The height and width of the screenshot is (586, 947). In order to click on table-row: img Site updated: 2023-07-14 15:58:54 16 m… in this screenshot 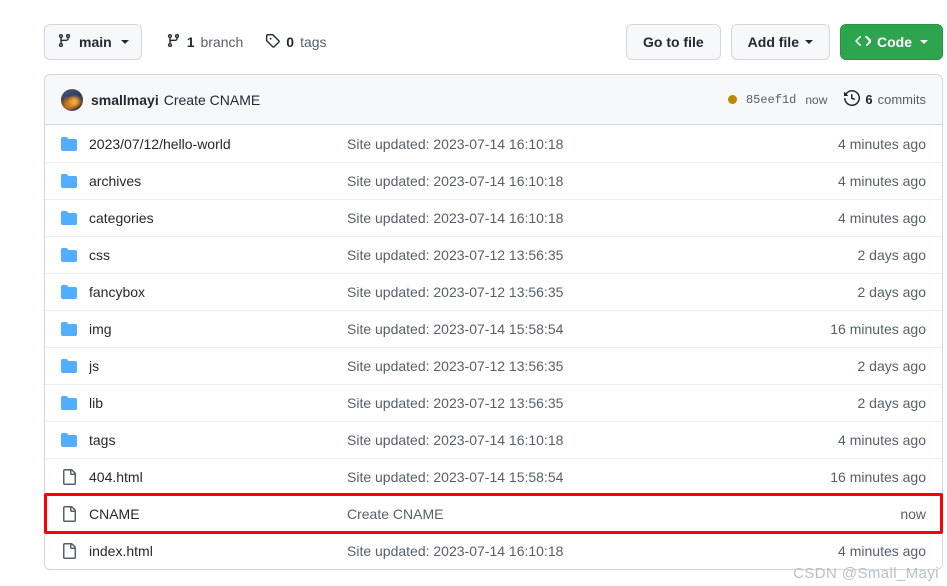, I will do `click(493, 328)`.